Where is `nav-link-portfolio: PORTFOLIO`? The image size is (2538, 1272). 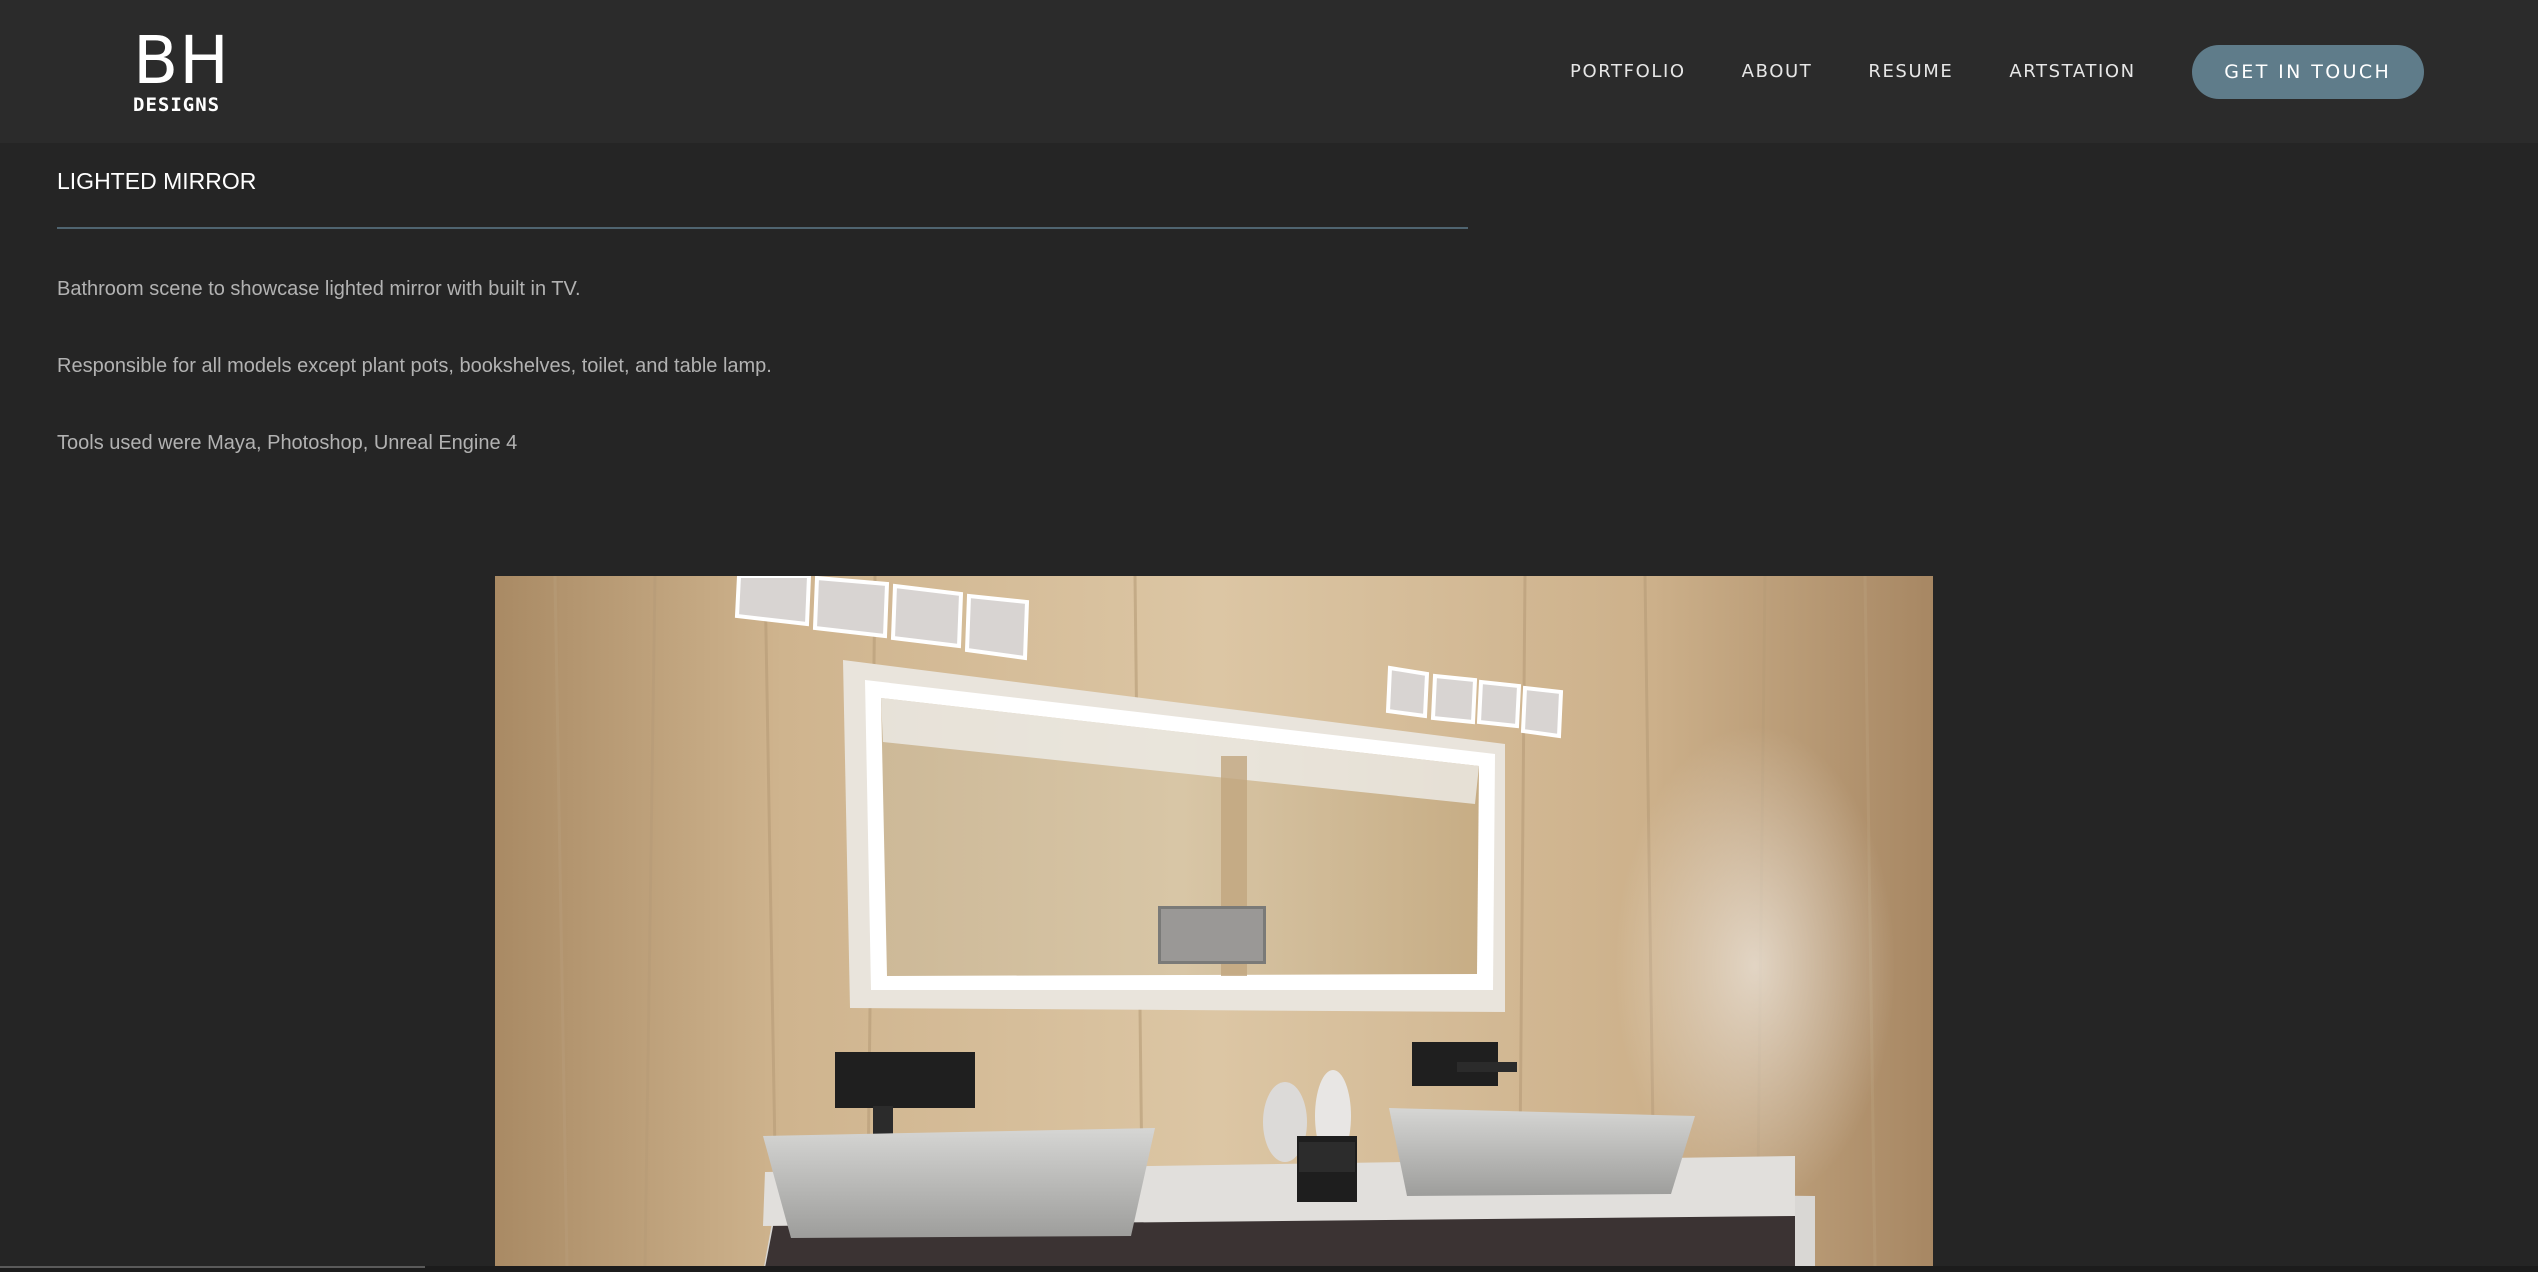 nav-link-portfolio: PORTFOLIO is located at coordinates (1628, 71).